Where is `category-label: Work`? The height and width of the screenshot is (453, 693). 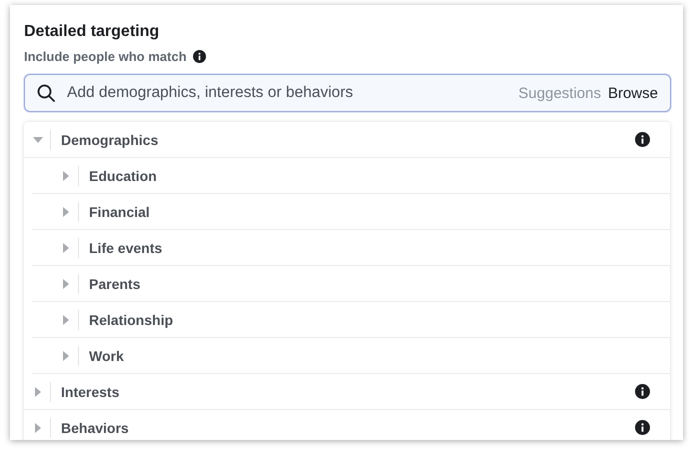
category-label: Work is located at coordinates (107, 356).